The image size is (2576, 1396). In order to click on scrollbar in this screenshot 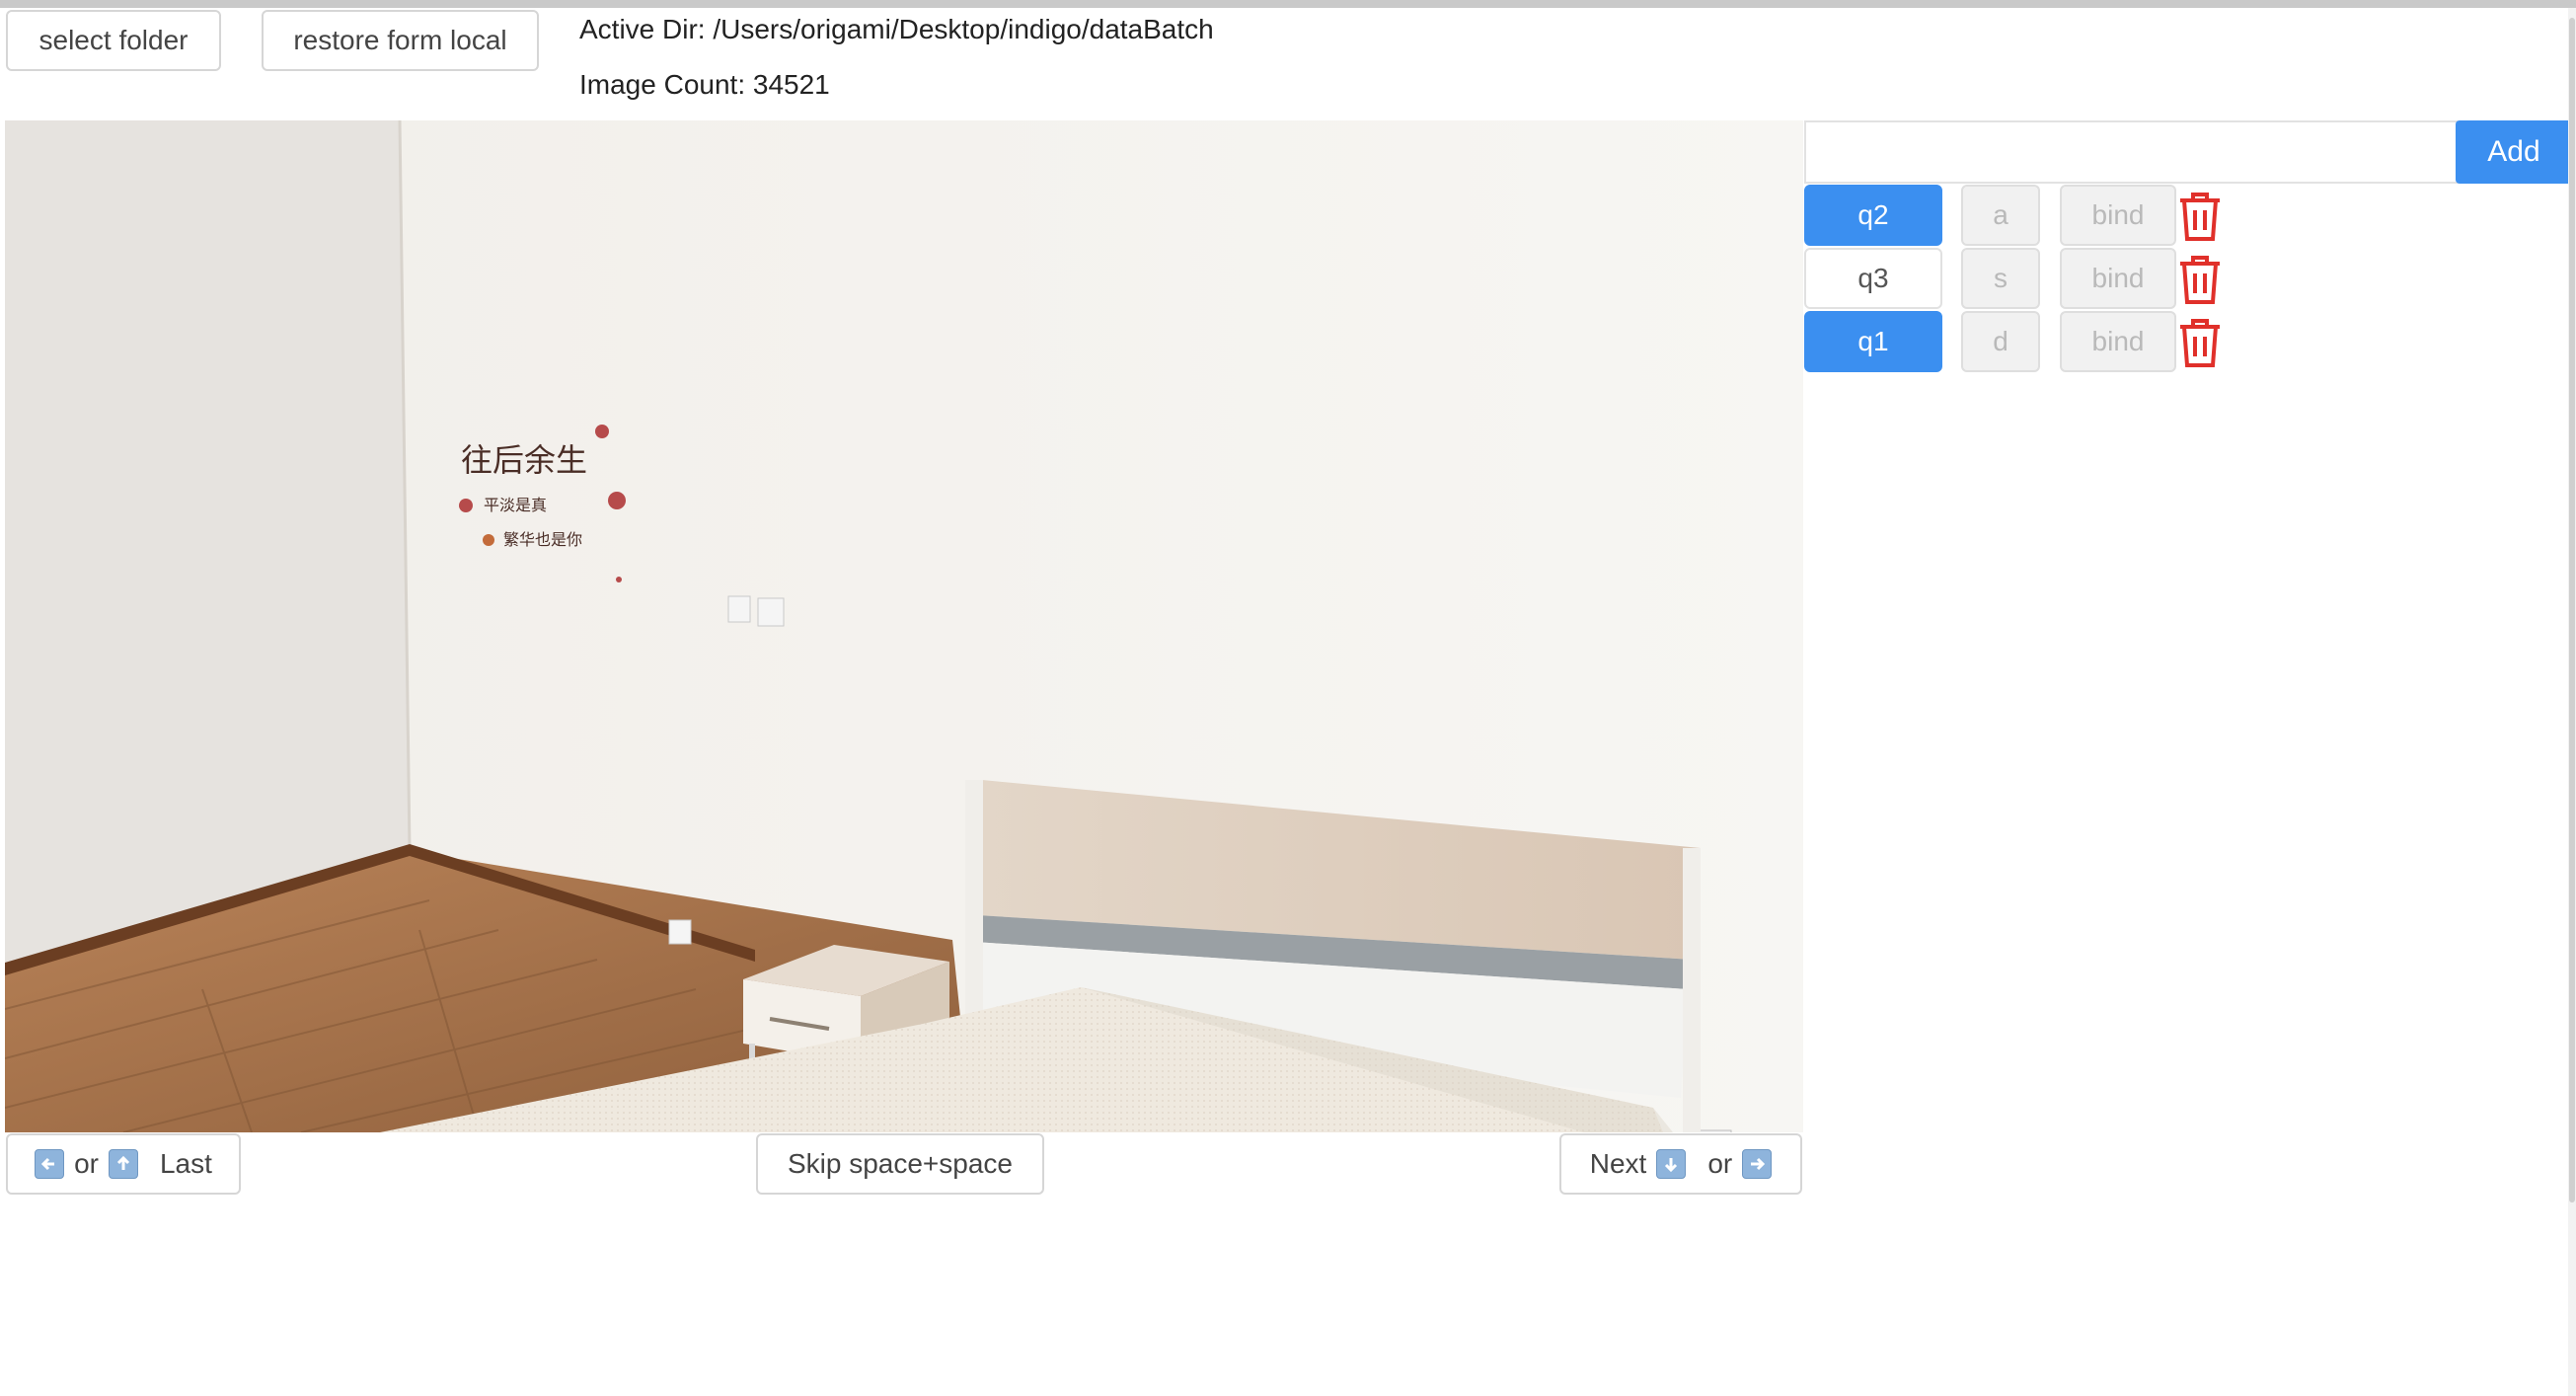, I will do `click(2572, 702)`.